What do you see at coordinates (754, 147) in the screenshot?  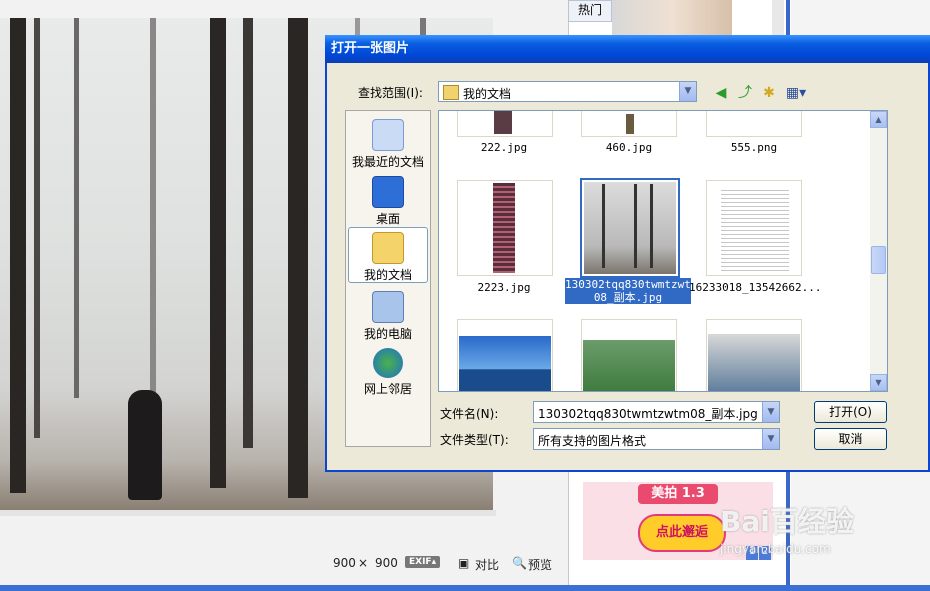 I see `file-label: 555.png` at bounding box center [754, 147].